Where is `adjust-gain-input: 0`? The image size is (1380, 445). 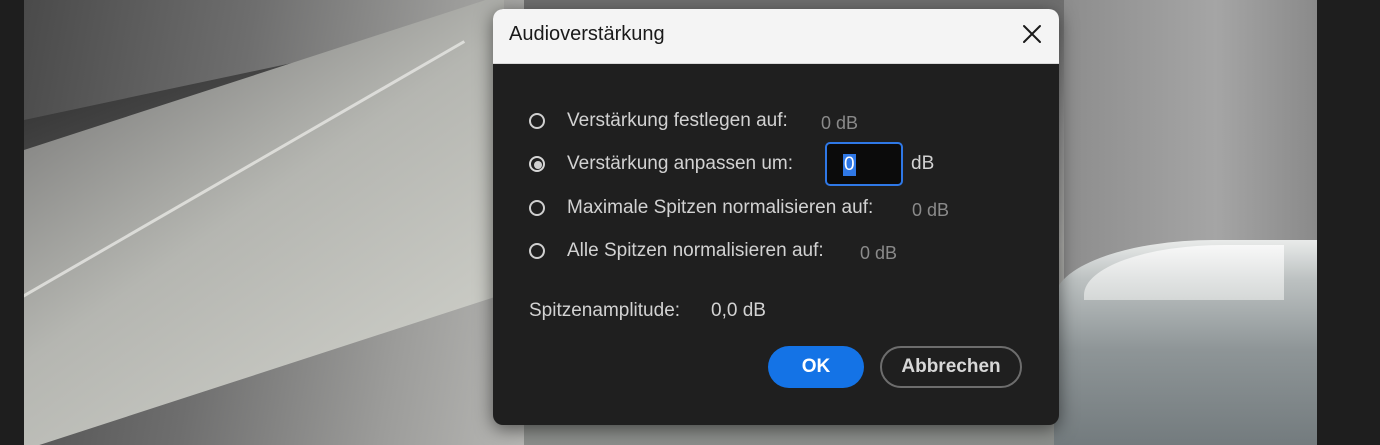 adjust-gain-input: 0 is located at coordinates (864, 164).